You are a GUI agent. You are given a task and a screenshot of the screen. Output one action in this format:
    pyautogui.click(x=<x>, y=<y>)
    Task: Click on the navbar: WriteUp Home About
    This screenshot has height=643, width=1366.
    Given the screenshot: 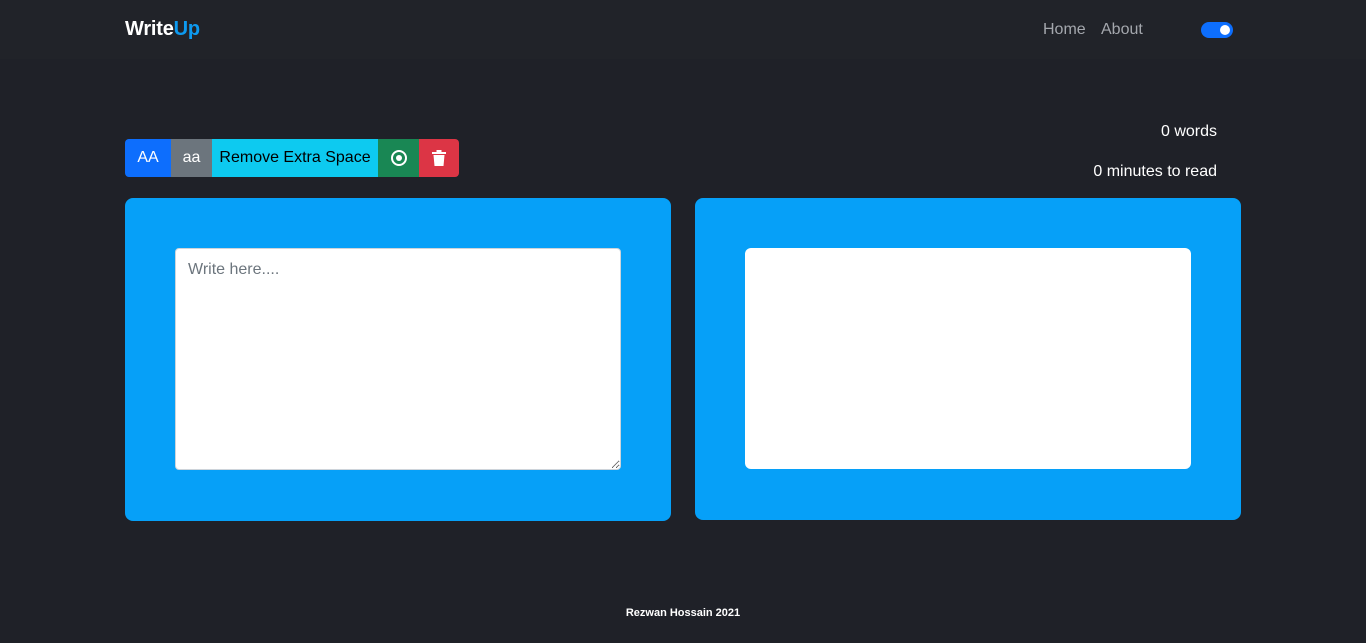 What is the action you would take?
    pyautogui.click(x=683, y=29)
    